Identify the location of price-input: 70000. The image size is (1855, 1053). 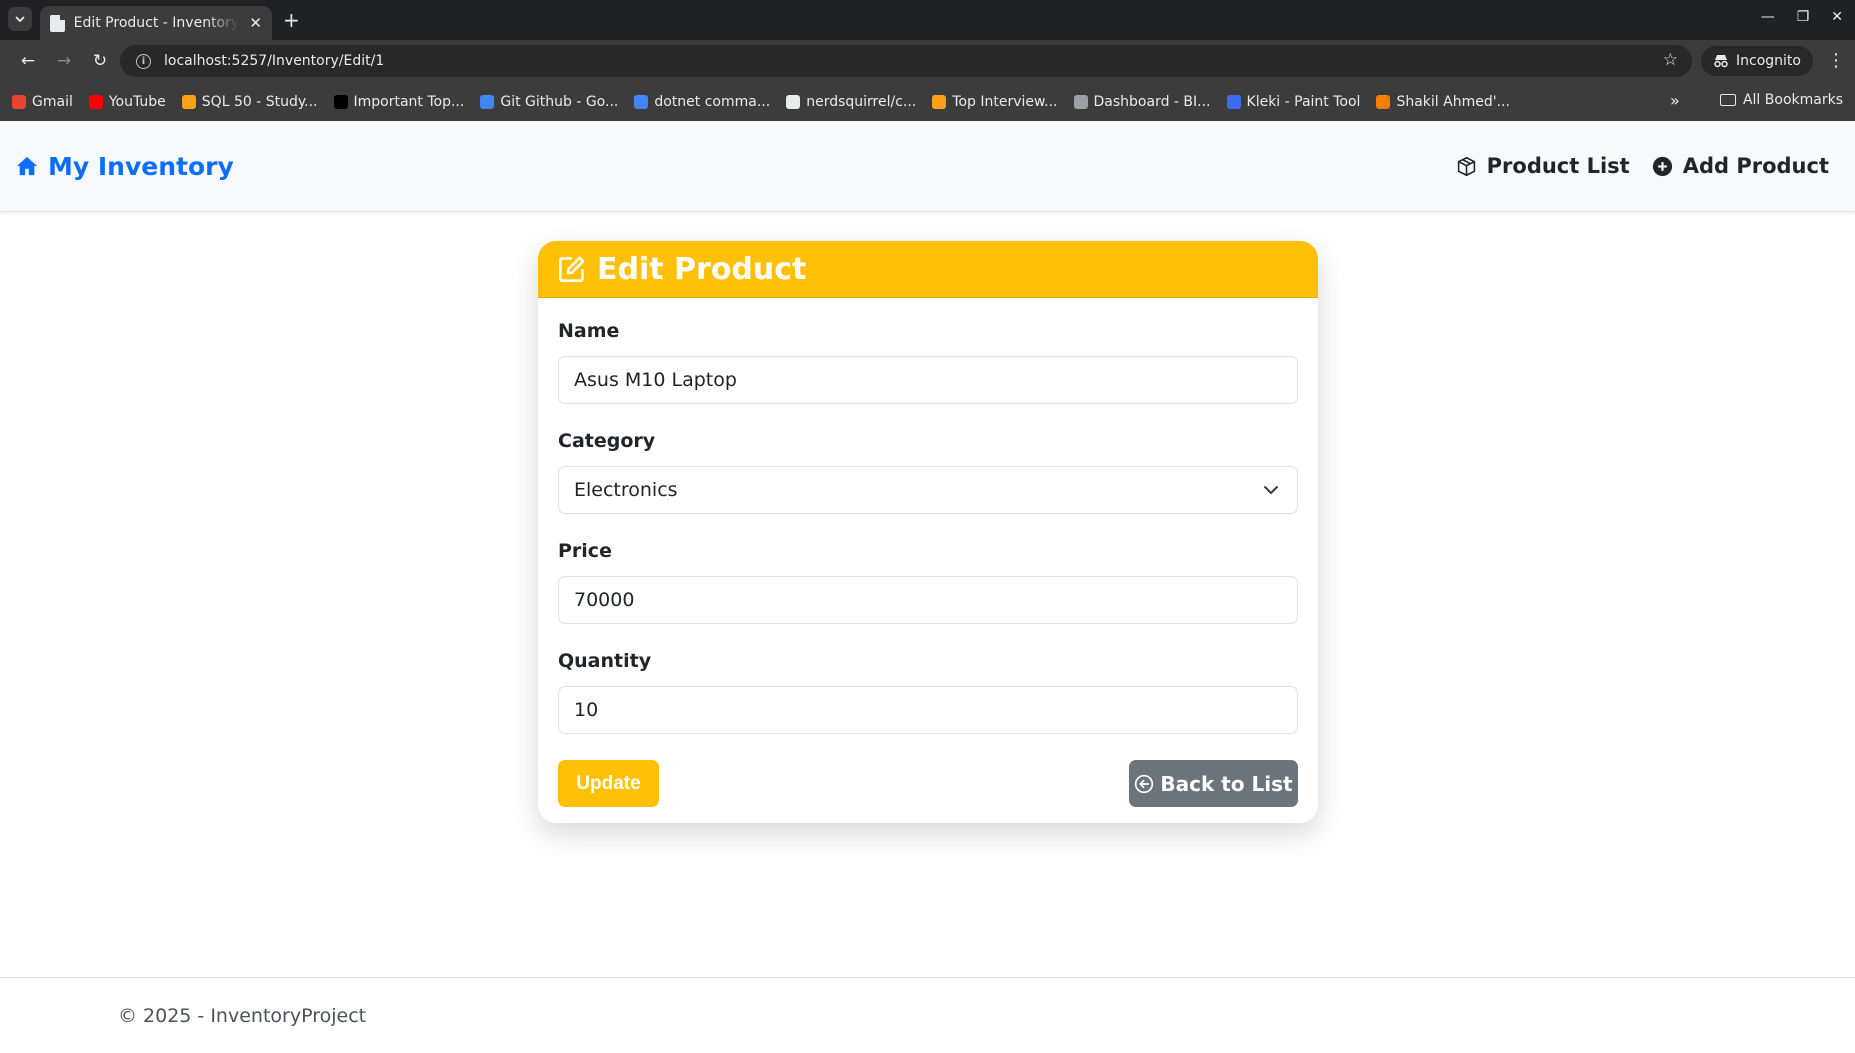
(928, 600).